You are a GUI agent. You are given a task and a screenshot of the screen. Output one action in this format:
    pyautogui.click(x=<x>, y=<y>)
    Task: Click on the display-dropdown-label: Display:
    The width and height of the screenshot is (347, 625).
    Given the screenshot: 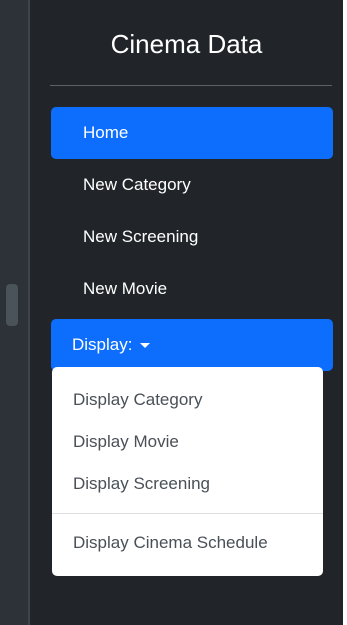 What is the action you would take?
    pyautogui.click(x=102, y=344)
    